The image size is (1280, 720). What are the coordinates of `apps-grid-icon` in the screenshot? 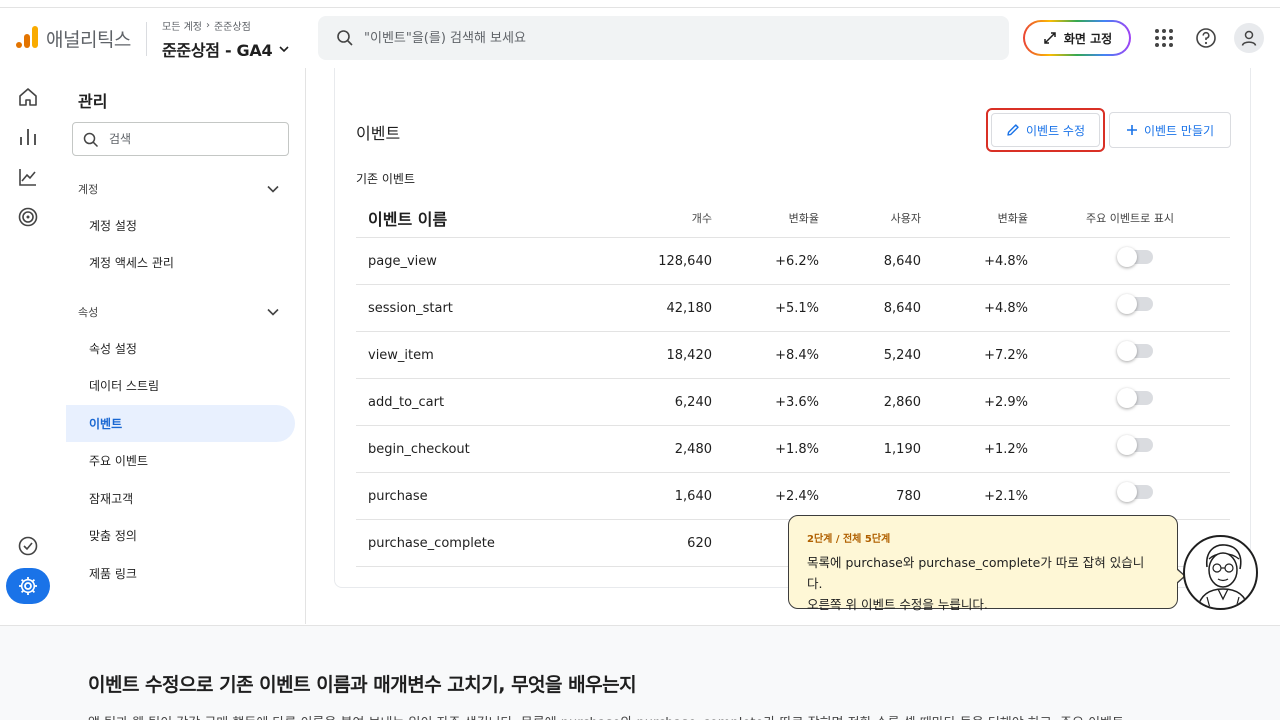 It's located at (1164, 38).